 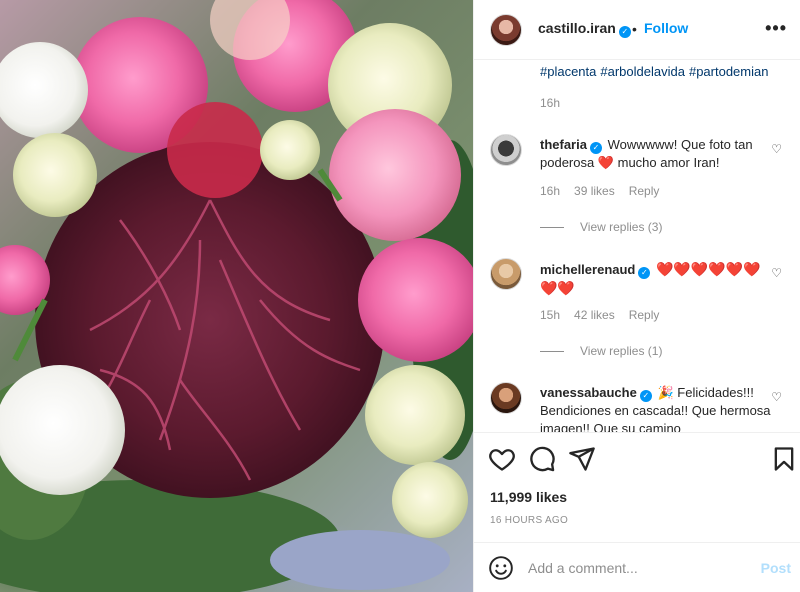 What do you see at coordinates (637, 487) in the screenshot?
I see `post-actions: 11,999 likes 16 HOURS AGO` at bounding box center [637, 487].